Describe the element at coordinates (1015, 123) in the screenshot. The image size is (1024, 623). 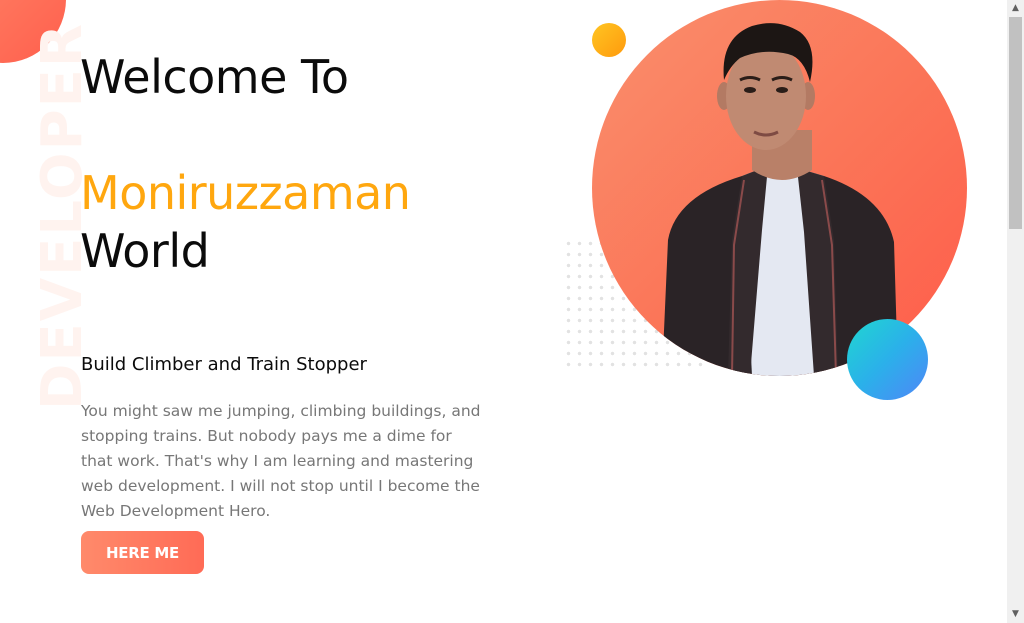
I see `scrollbar-thumb` at that location.